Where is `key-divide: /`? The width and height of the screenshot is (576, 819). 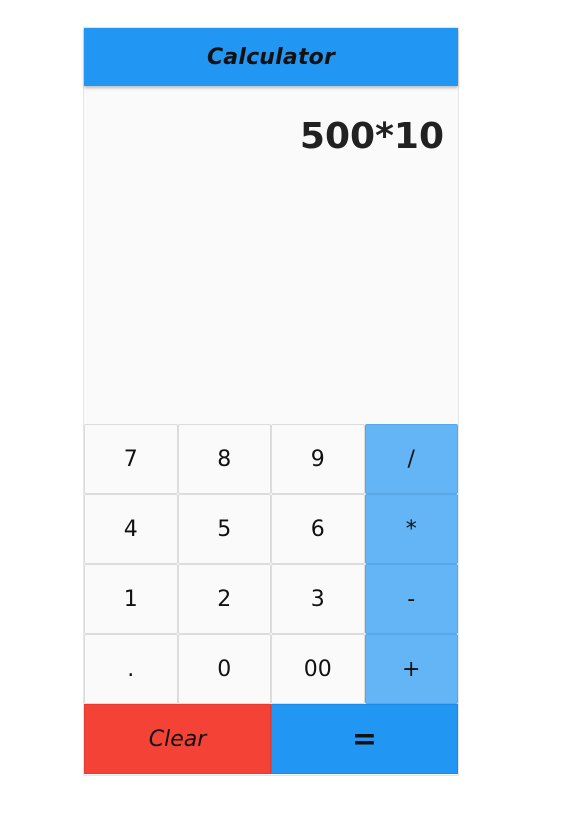
key-divide: / is located at coordinates (411, 459).